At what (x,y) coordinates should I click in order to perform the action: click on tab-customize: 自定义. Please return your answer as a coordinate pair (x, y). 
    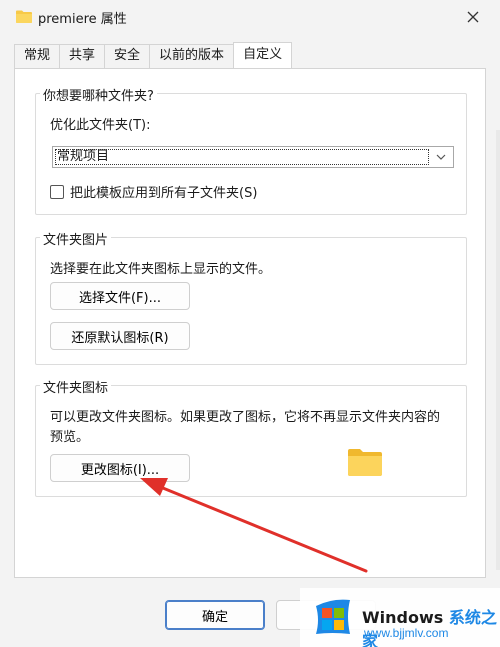
    Looking at the image, I should click on (263, 55).